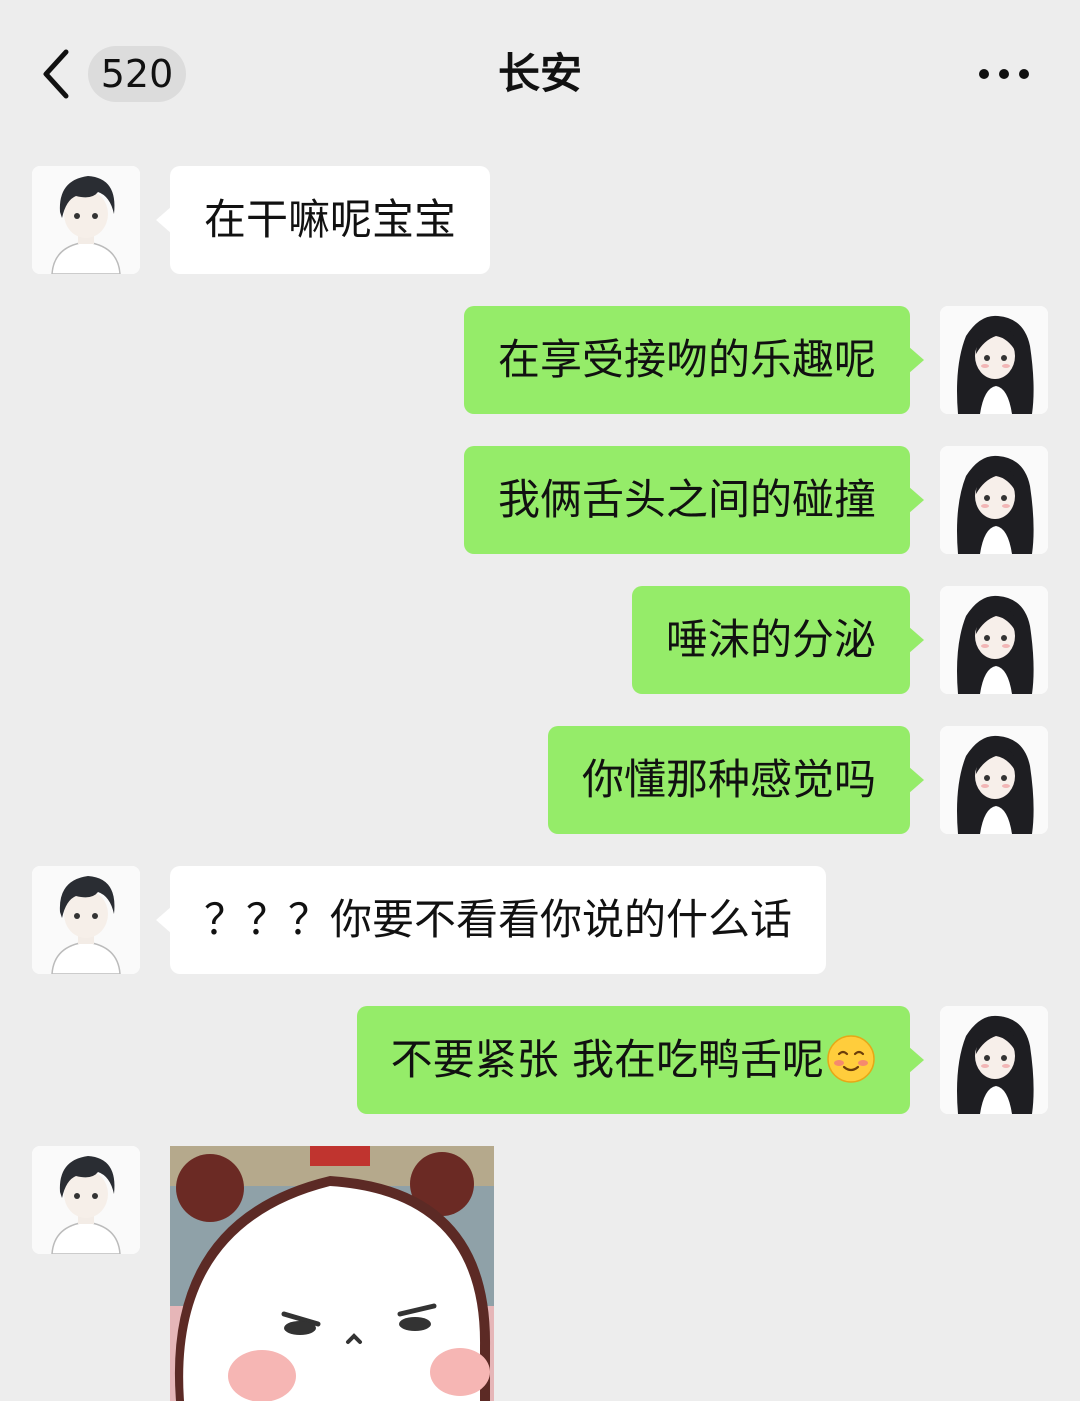  Describe the element at coordinates (694, 360) in the screenshot. I see `message-bubble-outgoing: 在享受接吻的乐趣呢` at that location.